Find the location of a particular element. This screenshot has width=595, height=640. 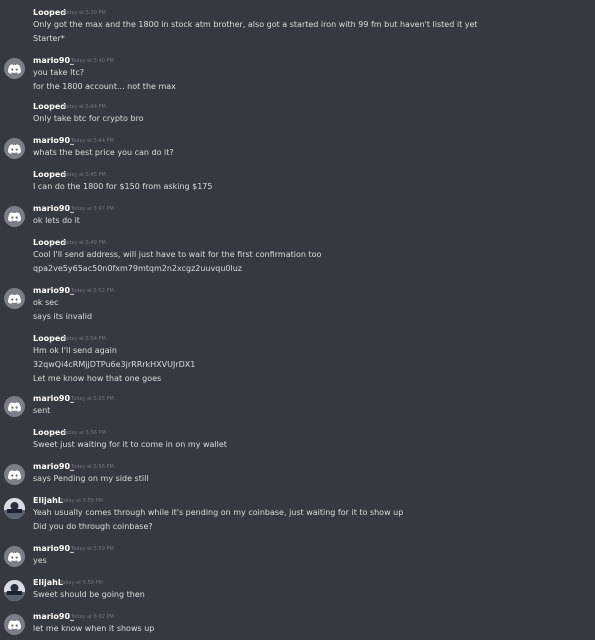

message-text-line: let me know when it shows up is located at coordinates (94, 628).